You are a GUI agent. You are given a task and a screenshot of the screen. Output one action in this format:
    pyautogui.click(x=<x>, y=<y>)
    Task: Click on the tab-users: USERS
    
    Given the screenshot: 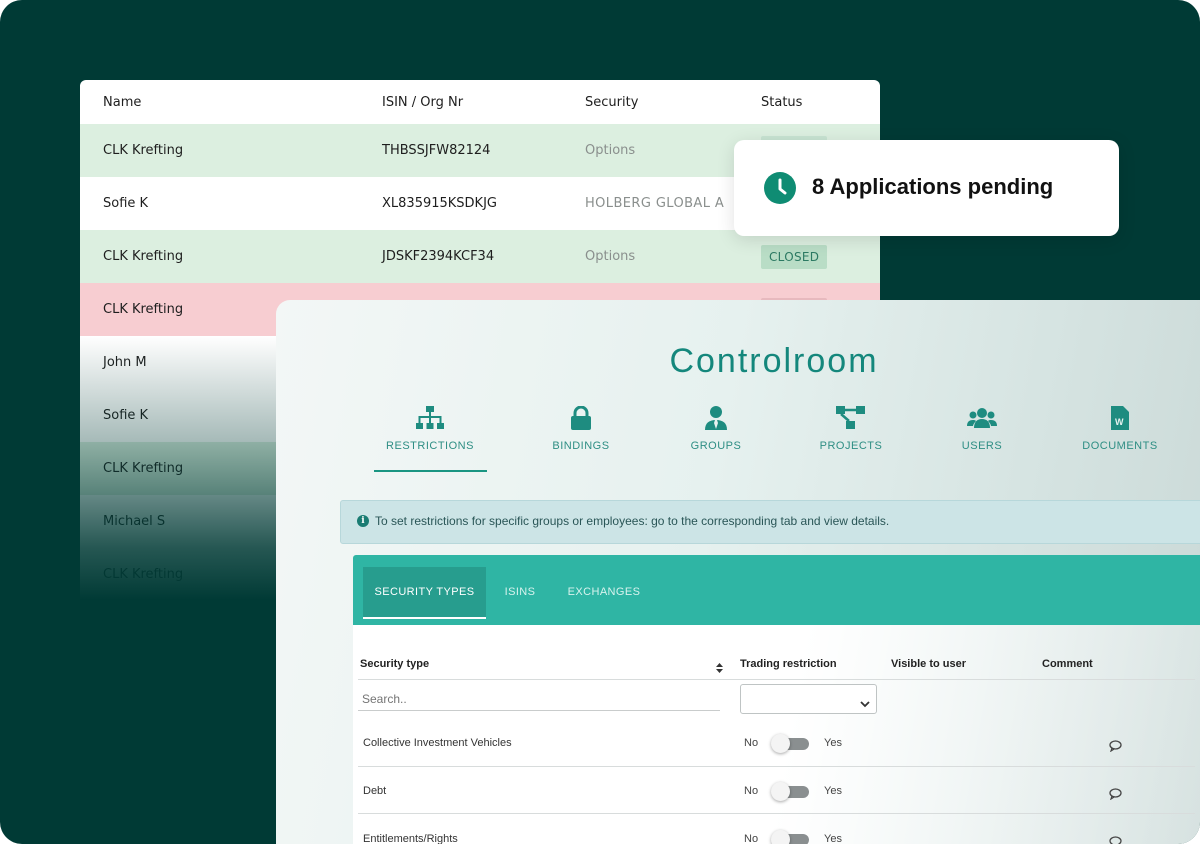 What is the action you would take?
    pyautogui.click(x=982, y=429)
    